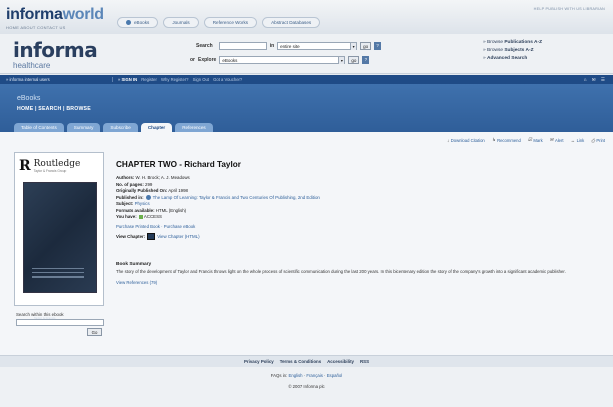 This screenshot has height=407, width=613. What do you see at coordinates (466, 140) in the screenshot?
I see `download-citation-action: ↓ Download Citation` at bounding box center [466, 140].